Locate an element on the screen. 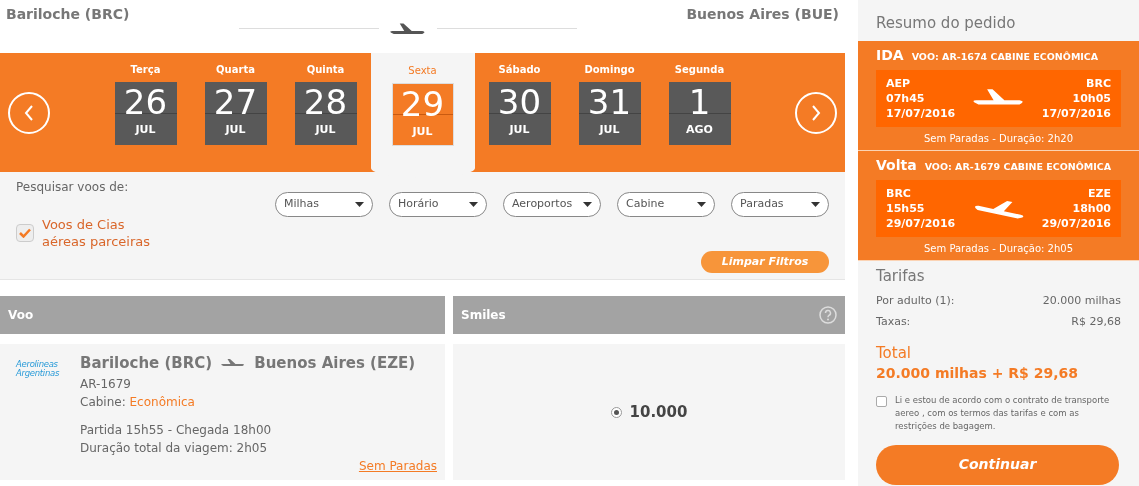 The image size is (1139, 486). weekday-label: Segunda is located at coordinates (699, 69).